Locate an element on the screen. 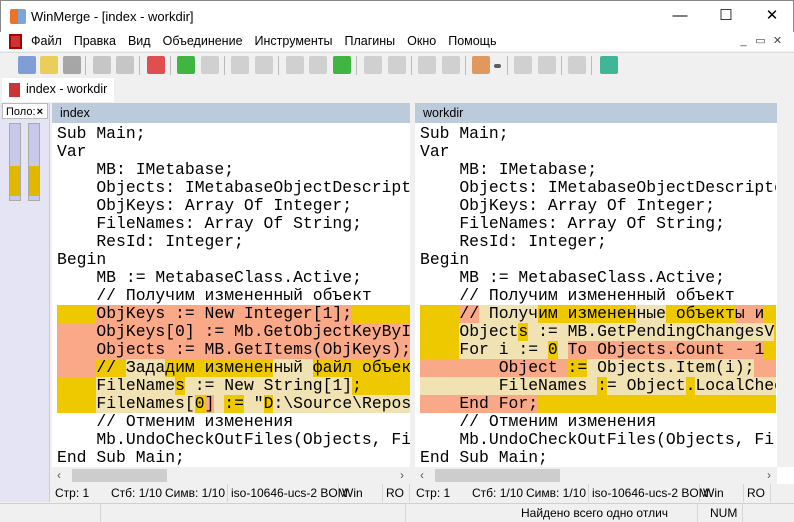  code-line: ObjKeys := New Integer[1]; is located at coordinates (233, 314).